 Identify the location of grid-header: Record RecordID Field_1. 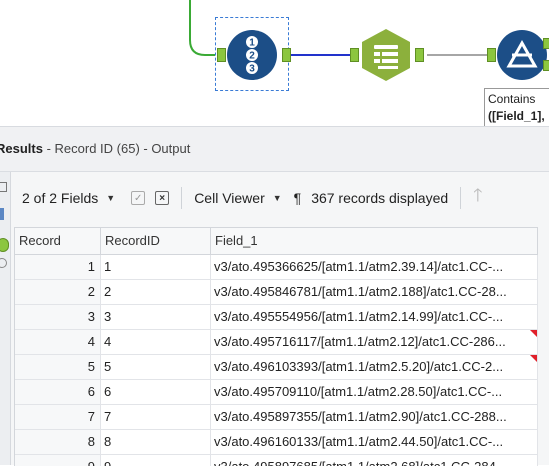
(276, 241).